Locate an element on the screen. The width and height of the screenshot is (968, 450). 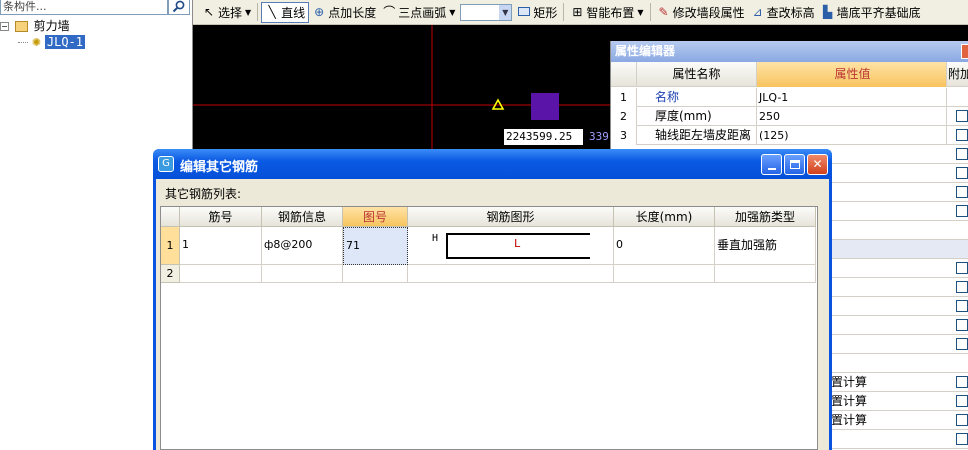
cell-length: 0 is located at coordinates (664, 246).